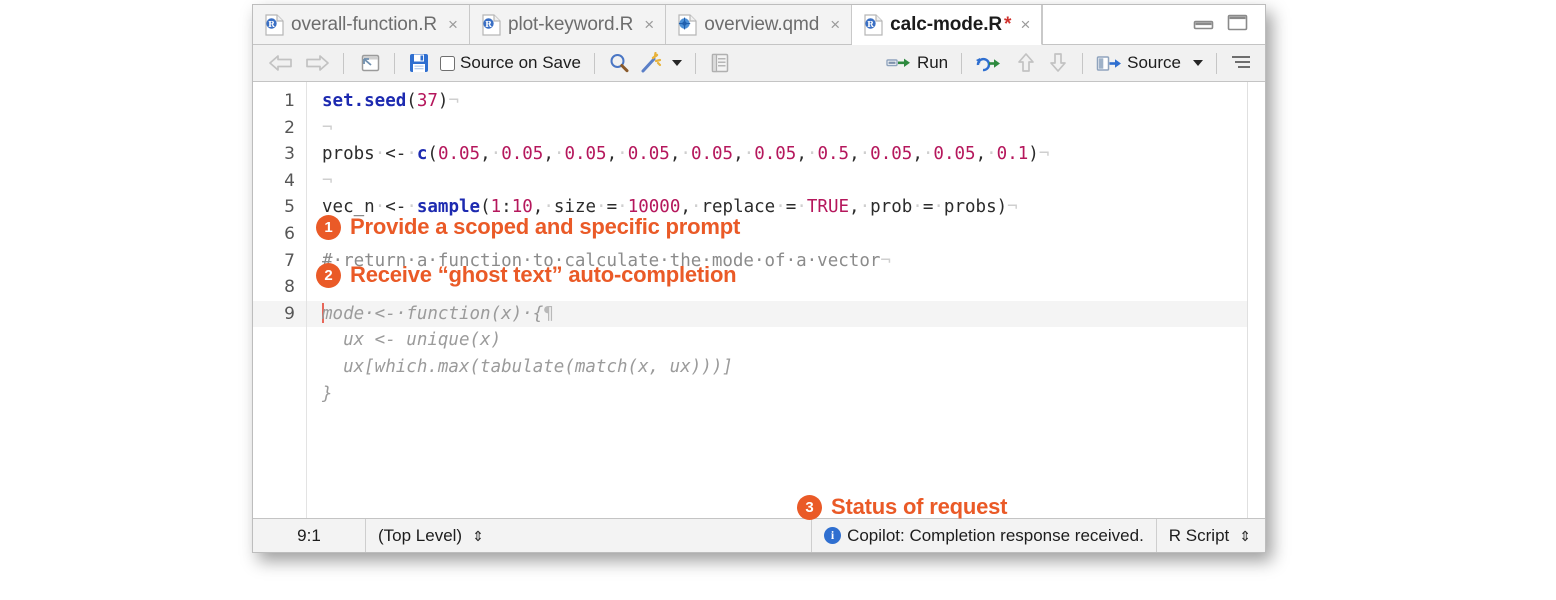 The height and width of the screenshot is (600, 1556). Describe the element at coordinates (281, 63) in the screenshot. I see `back-arrow-icon` at that location.